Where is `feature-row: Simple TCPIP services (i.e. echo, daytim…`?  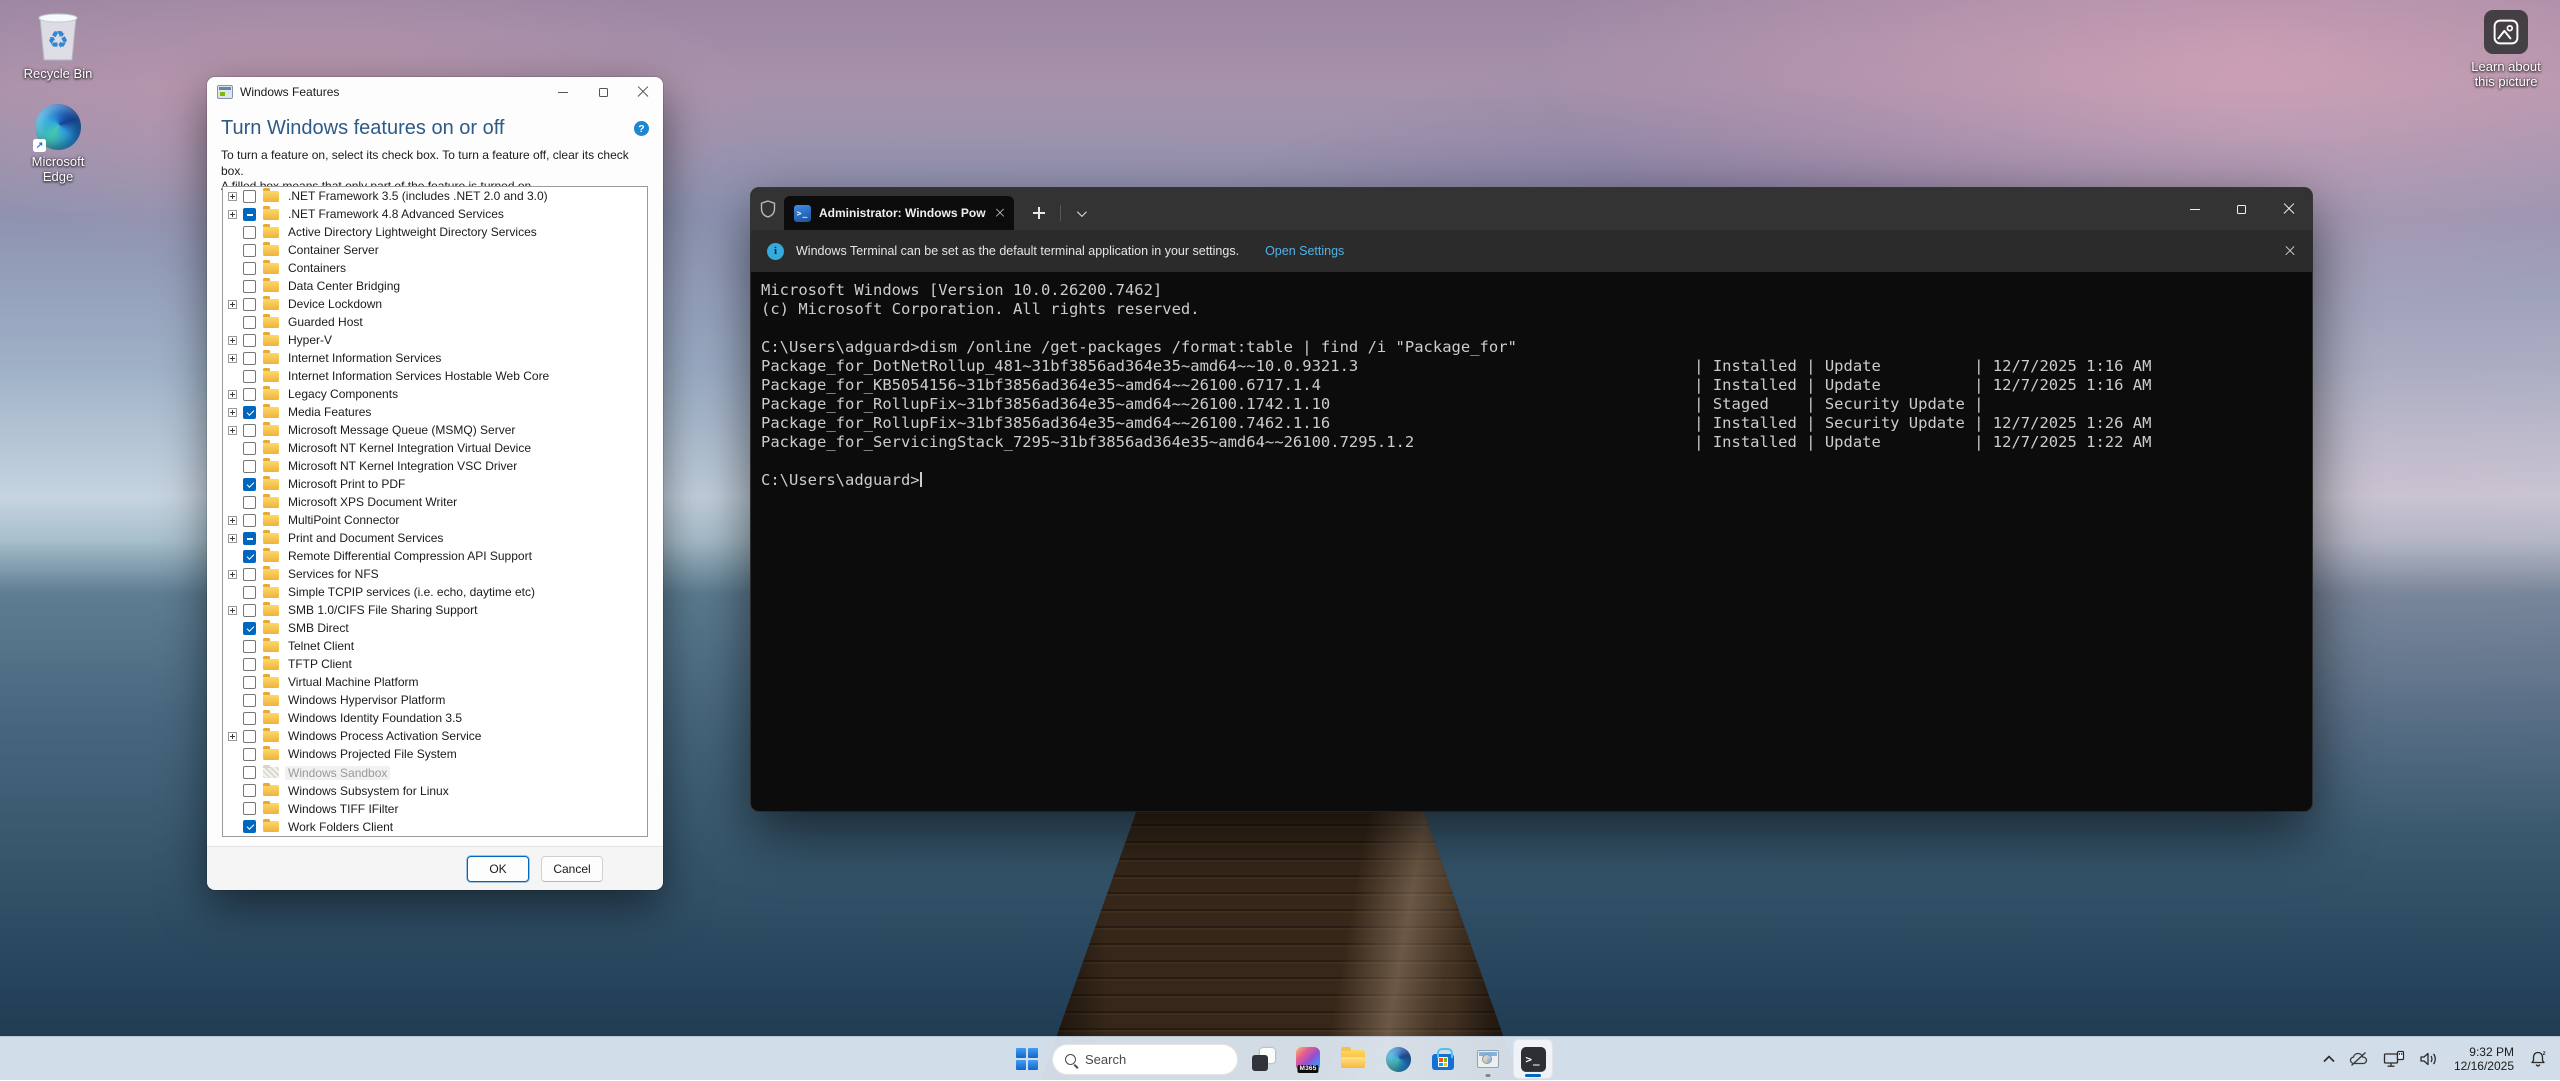 feature-row: Simple TCPIP services (i.e. echo, daytim… is located at coordinates (435, 592).